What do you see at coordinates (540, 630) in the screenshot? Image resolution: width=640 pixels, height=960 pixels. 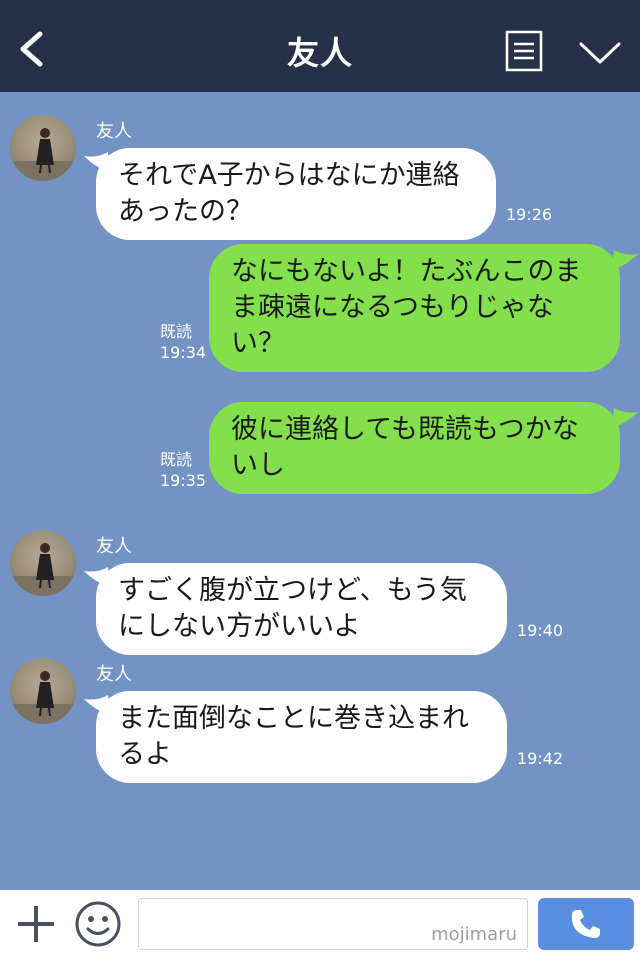 I see `message-time: 19:40` at bounding box center [540, 630].